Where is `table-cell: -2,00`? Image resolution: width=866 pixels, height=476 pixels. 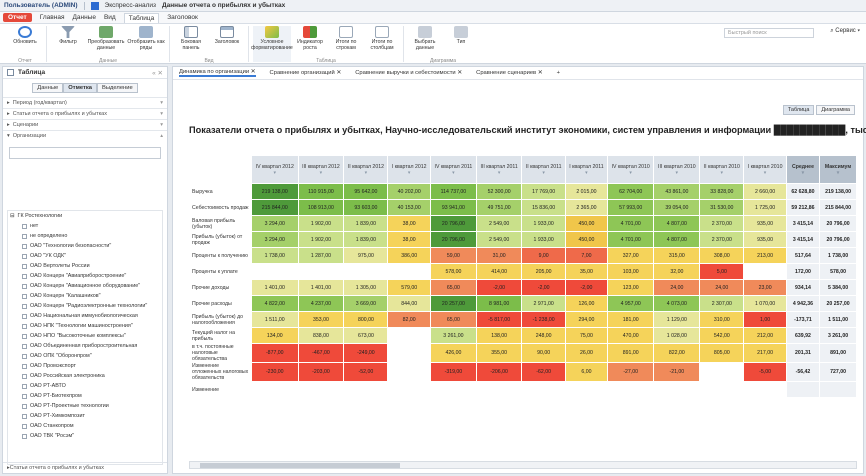
table-cell: -2,00 is located at coordinates (586, 287).